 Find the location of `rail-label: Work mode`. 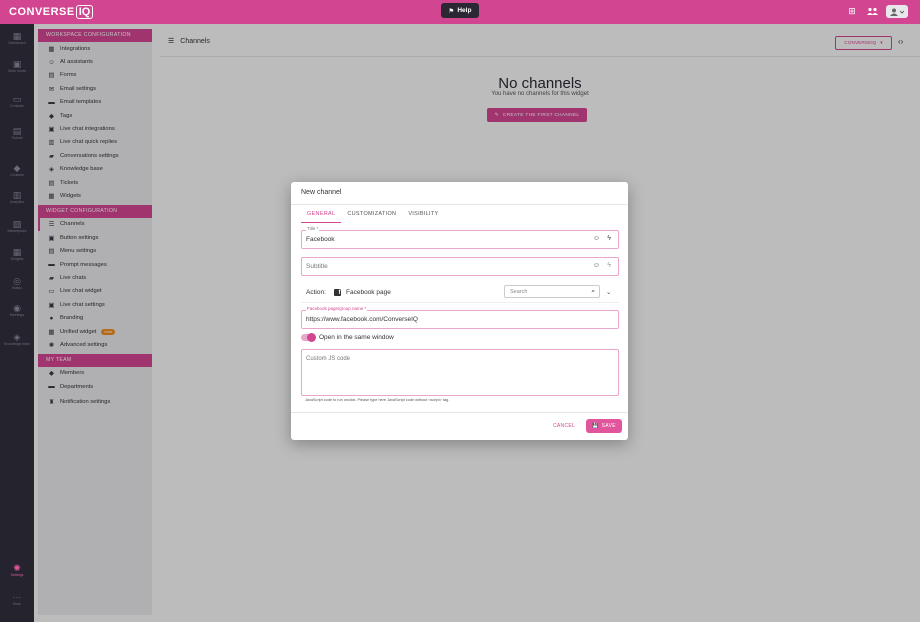

rail-label: Work mode is located at coordinates (17, 71).